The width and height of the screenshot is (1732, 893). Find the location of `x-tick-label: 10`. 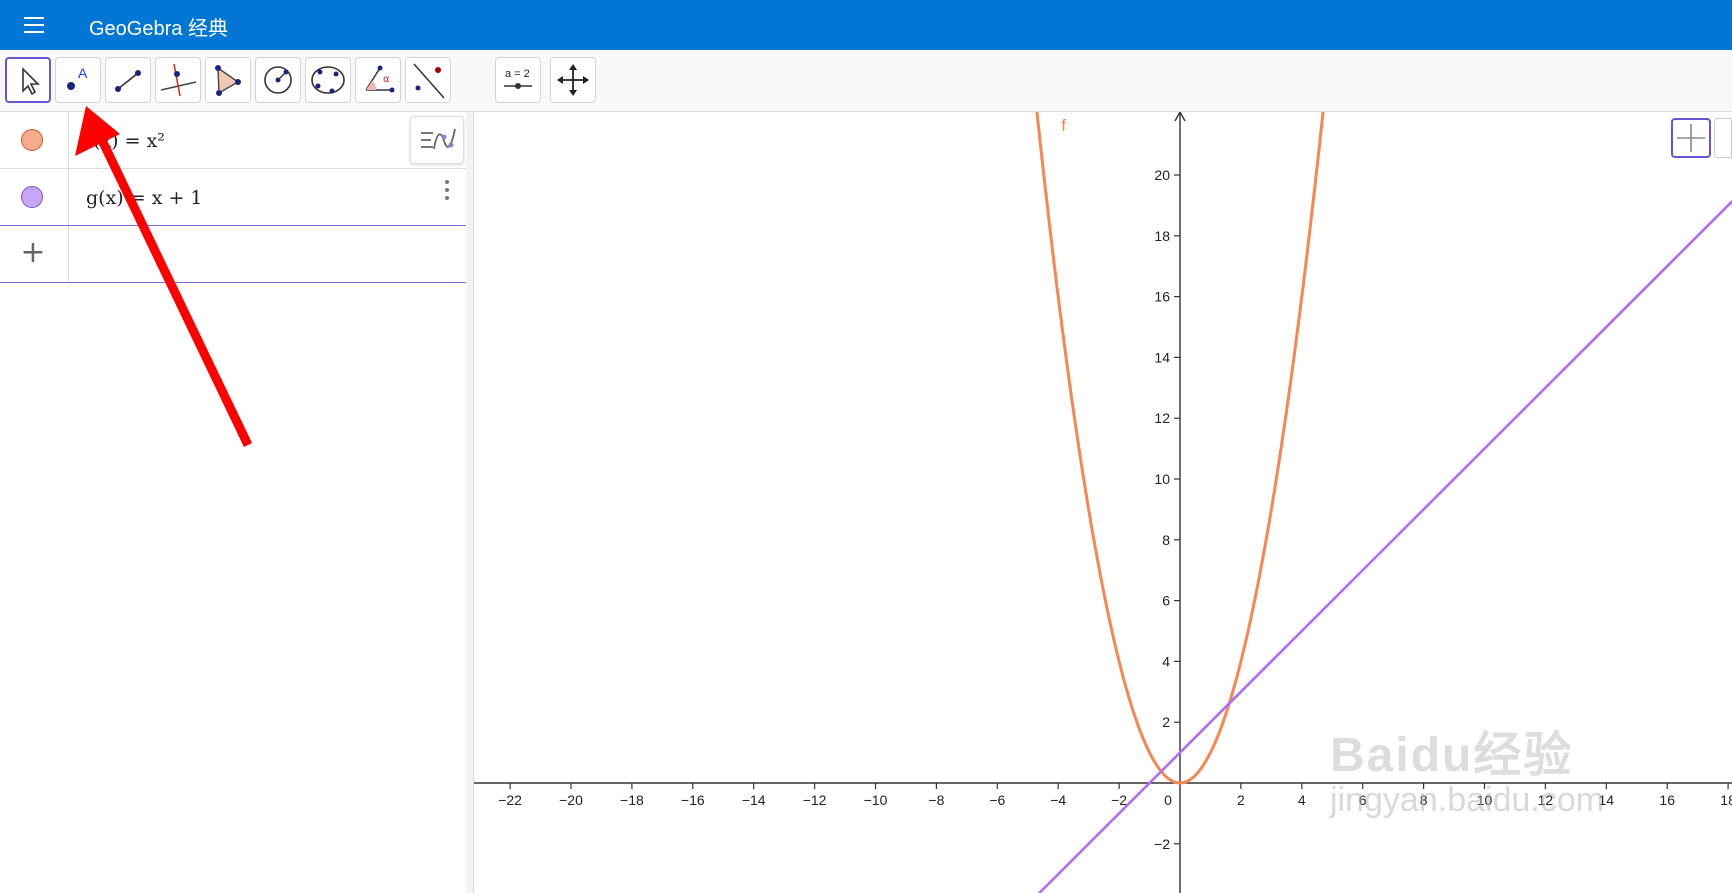

x-tick-label: 10 is located at coordinates (1485, 800).